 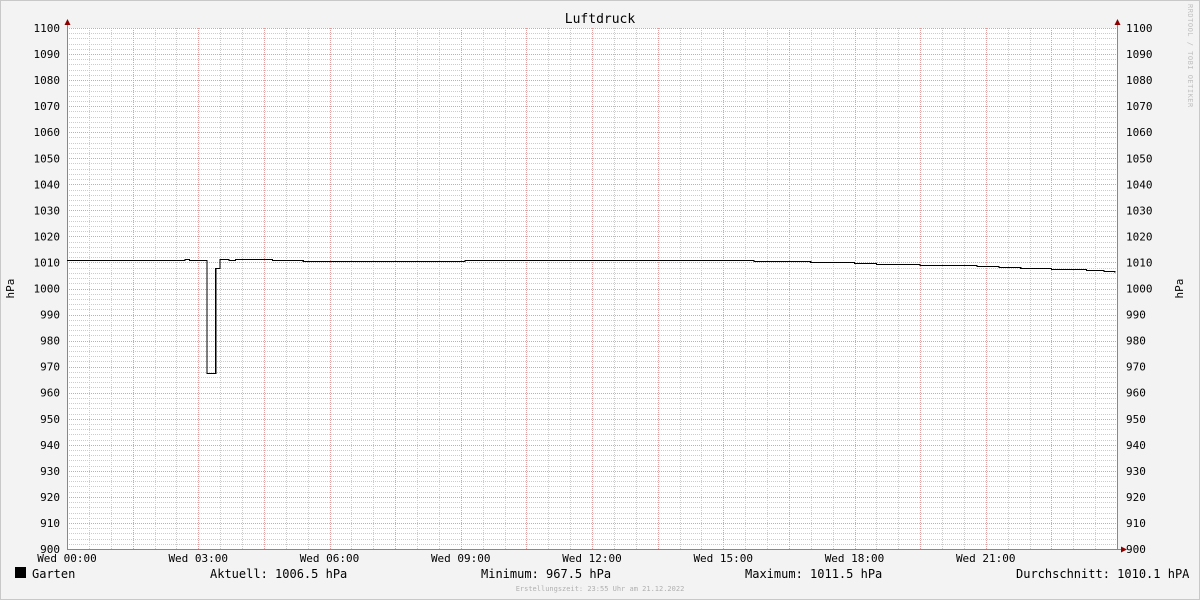 I want to click on y-tick-label-left: 980, so click(x=50, y=341).